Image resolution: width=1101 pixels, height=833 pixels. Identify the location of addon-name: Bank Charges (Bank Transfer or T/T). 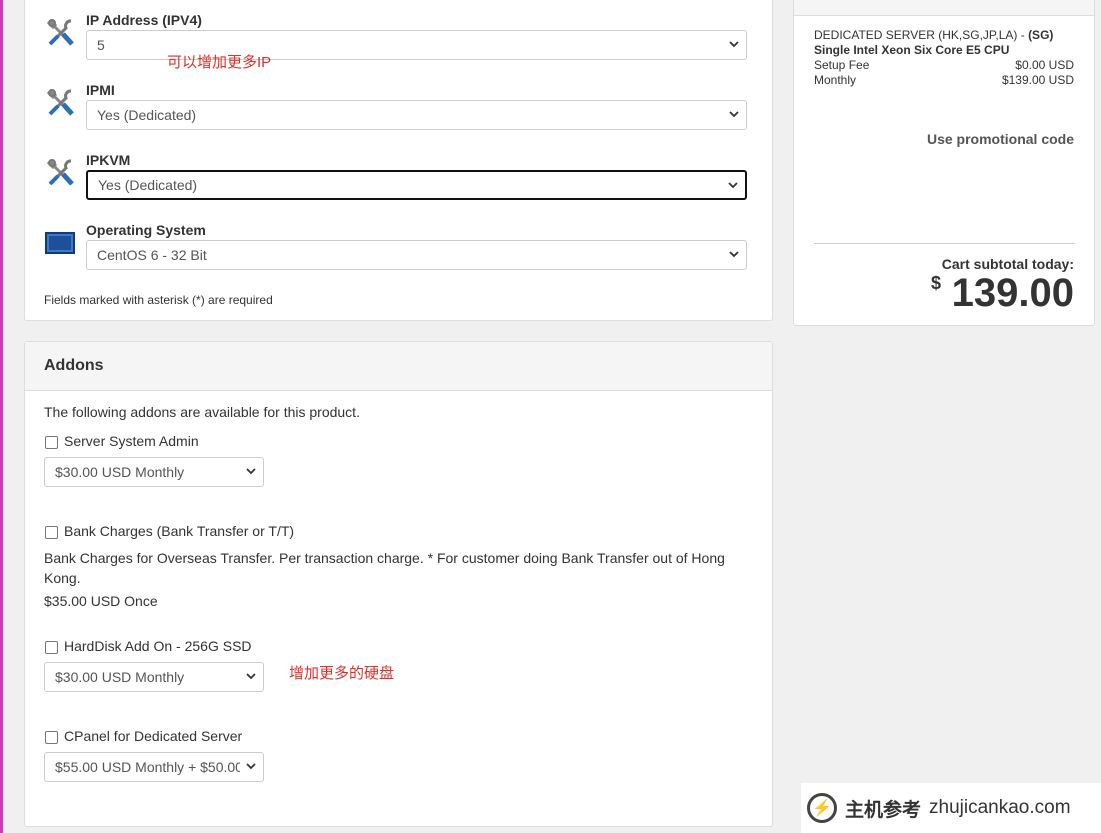
(179, 531).